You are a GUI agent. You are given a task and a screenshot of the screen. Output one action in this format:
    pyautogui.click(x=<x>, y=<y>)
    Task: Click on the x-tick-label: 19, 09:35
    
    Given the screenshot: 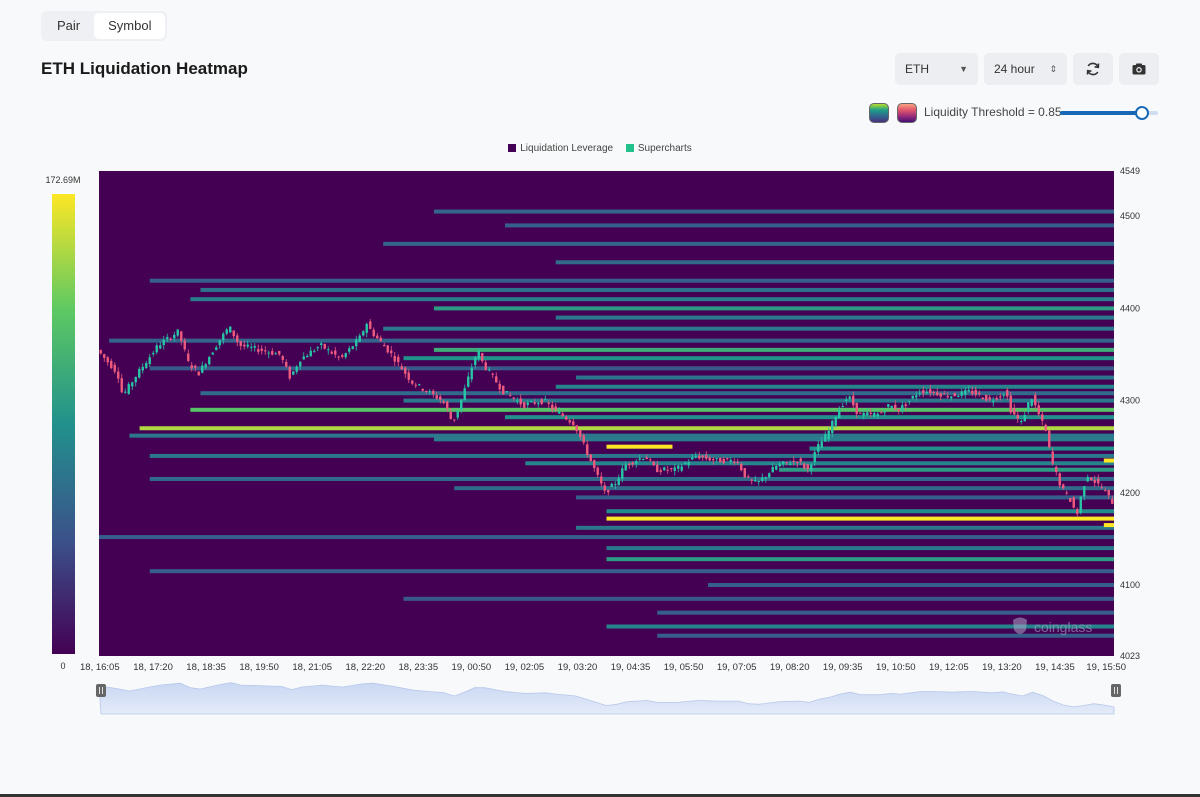 What is the action you would take?
    pyautogui.click(x=843, y=667)
    